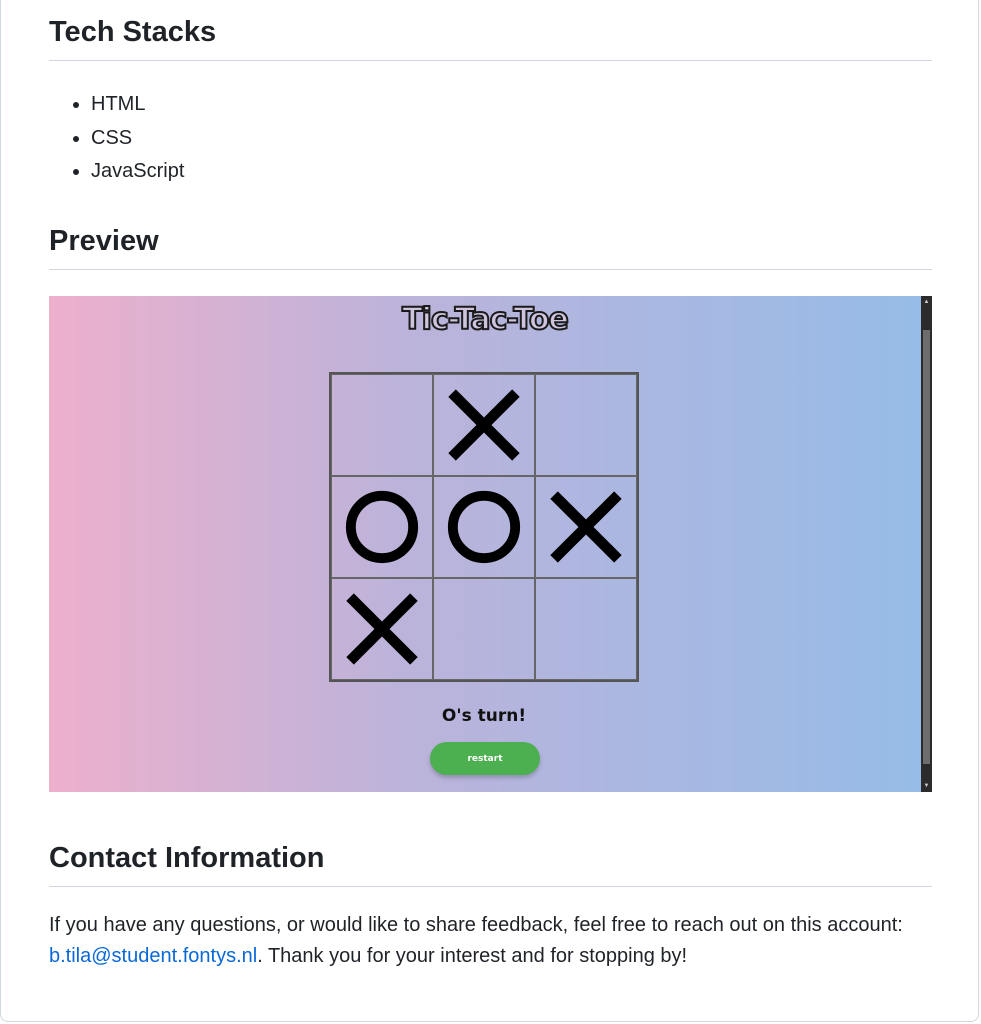  I want to click on scroll-down-icon: ▼, so click(926, 786).